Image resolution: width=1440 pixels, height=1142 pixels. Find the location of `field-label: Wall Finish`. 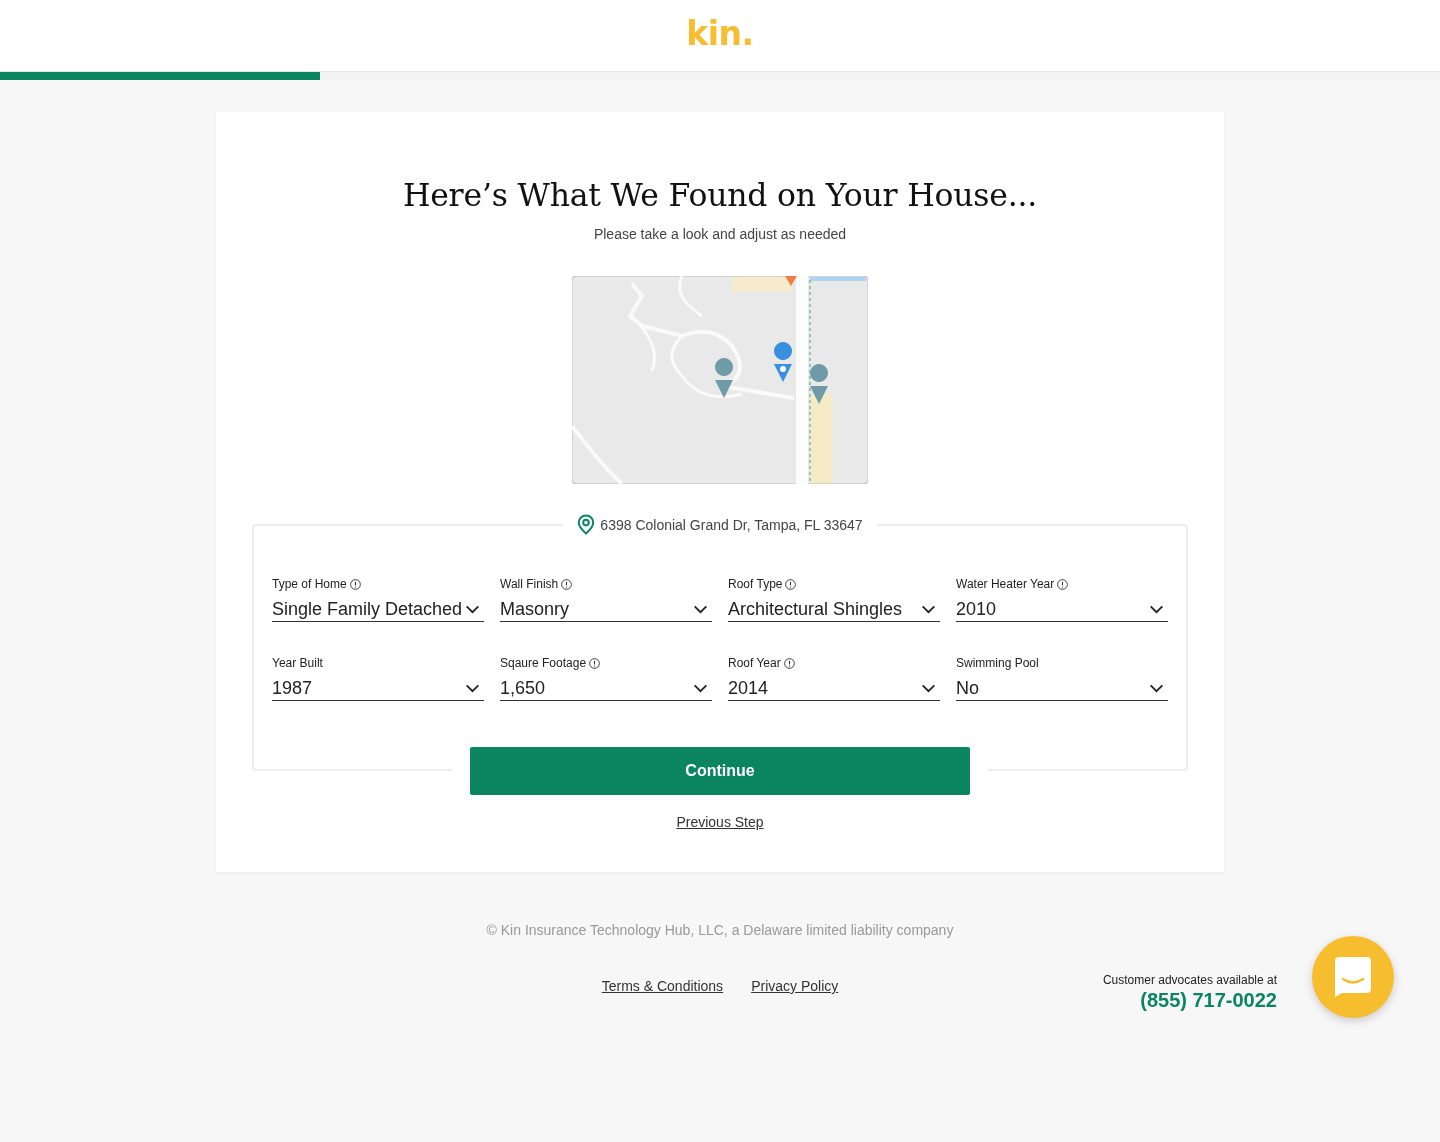

field-label: Wall Finish is located at coordinates (529, 584).